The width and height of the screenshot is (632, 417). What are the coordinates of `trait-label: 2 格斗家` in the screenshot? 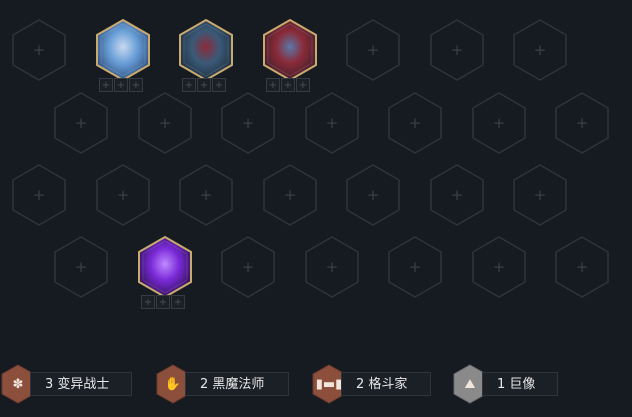 It's located at (386, 384).